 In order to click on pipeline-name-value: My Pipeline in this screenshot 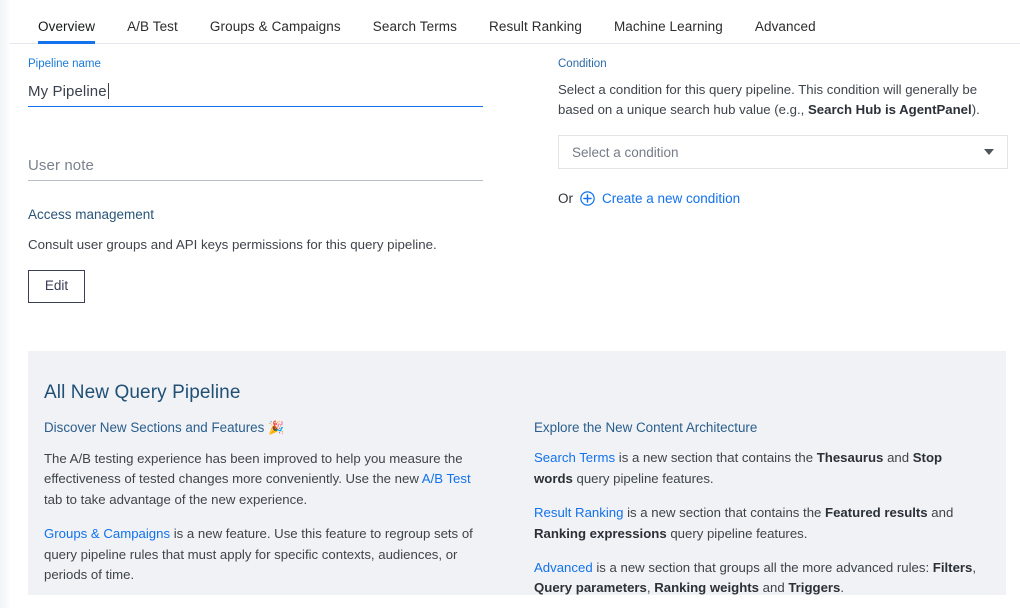, I will do `click(67, 91)`.